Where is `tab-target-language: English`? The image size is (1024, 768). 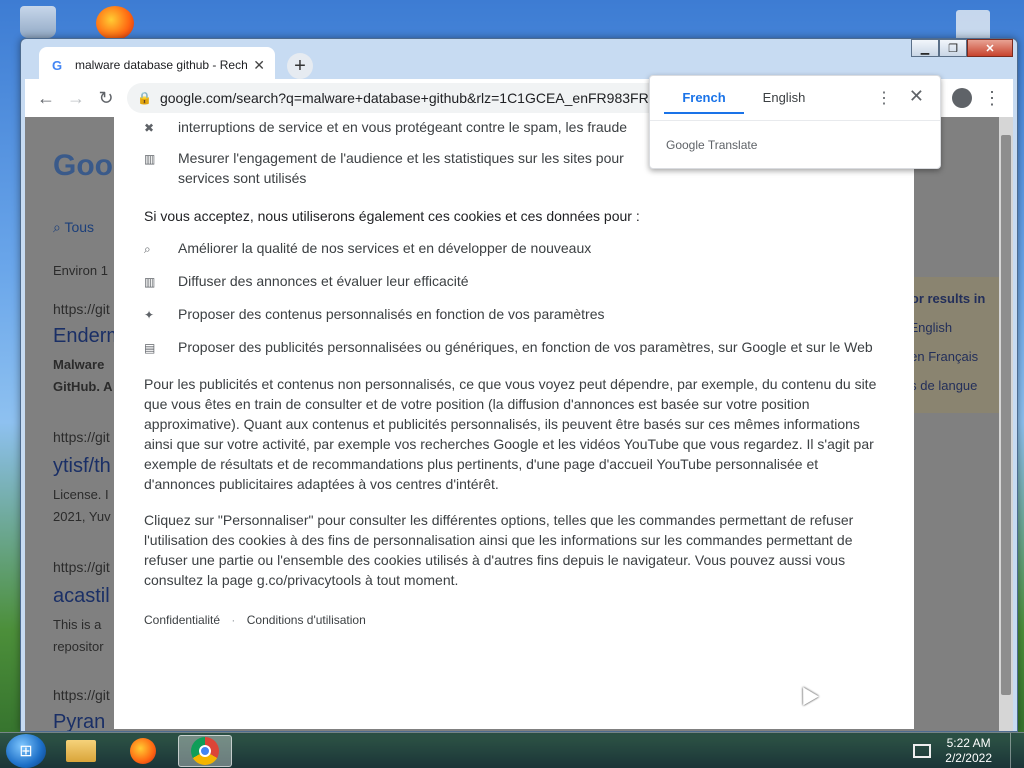 tab-target-language: English is located at coordinates (784, 99).